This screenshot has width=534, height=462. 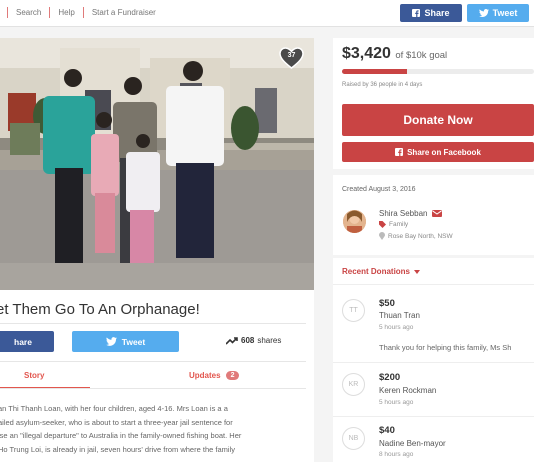 I want to click on caret-down-icon, so click(x=417, y=271).